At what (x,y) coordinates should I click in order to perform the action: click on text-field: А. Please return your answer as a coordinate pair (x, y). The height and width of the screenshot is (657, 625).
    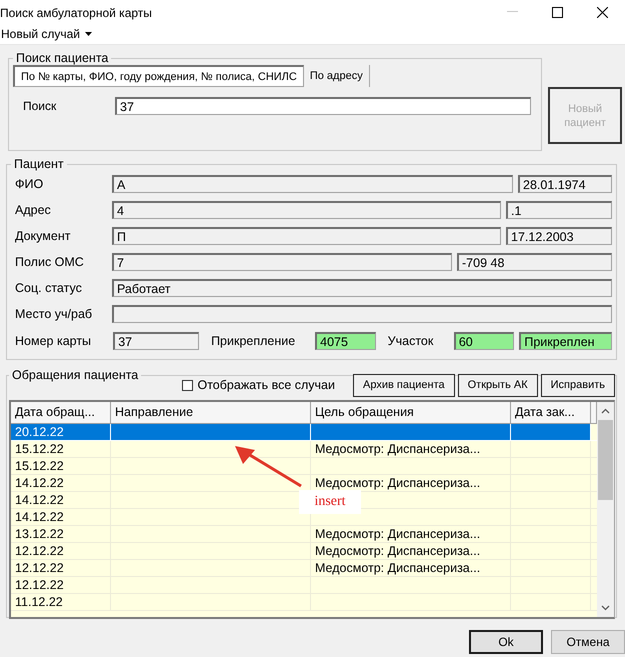
    Looking at the image, I should click on (312, 184).